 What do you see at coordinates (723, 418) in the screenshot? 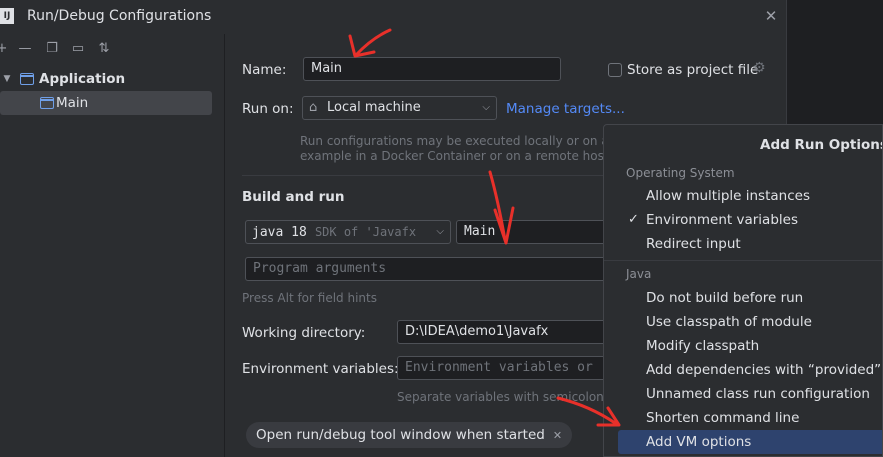
I see `option-label: Shorten command line` at bounding box center [723, 418].